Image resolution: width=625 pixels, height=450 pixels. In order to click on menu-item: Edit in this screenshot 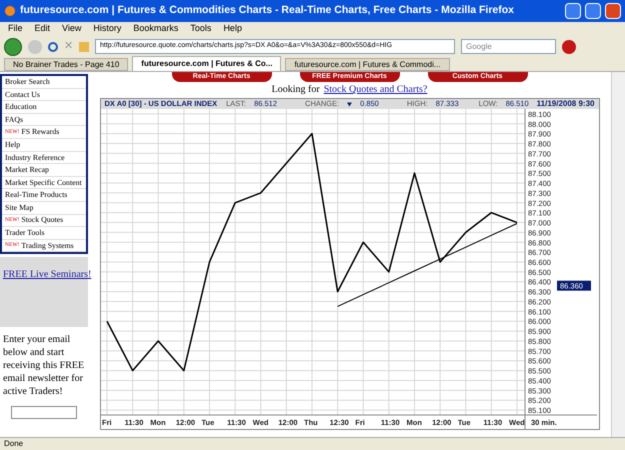, I will do `click(42, 29)`.